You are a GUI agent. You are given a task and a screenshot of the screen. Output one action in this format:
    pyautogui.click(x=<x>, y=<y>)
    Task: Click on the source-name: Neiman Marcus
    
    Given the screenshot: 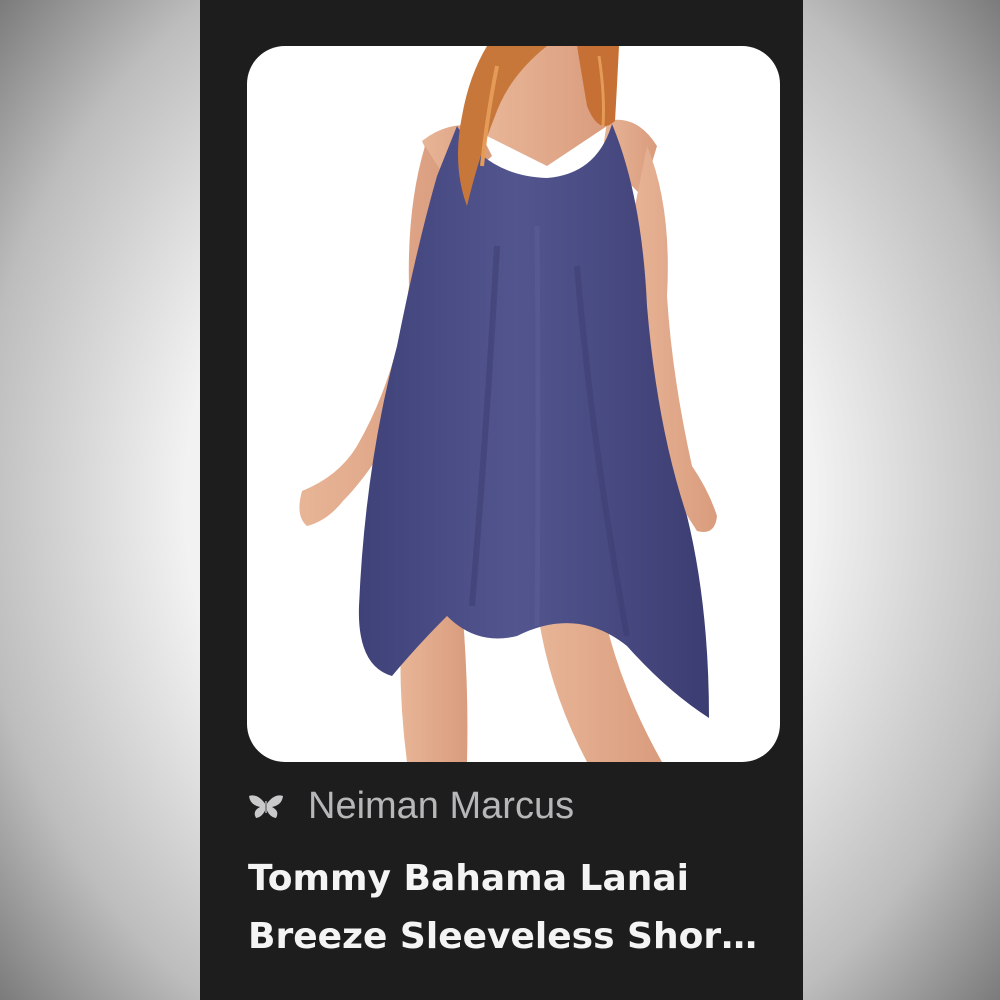 What is the action you would take?
    pyautogui.click(x=441, y=806)
    